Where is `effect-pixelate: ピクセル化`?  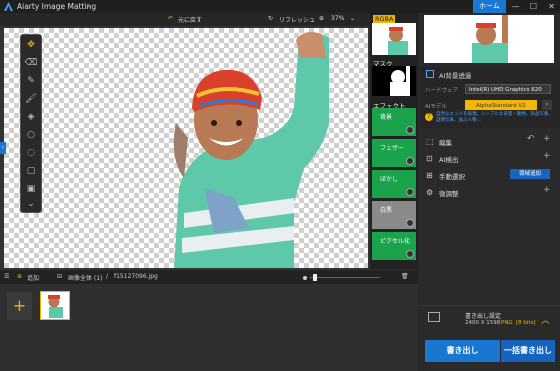
effect-pixelate: ピクセル化 is located at coordinates (394, 246).